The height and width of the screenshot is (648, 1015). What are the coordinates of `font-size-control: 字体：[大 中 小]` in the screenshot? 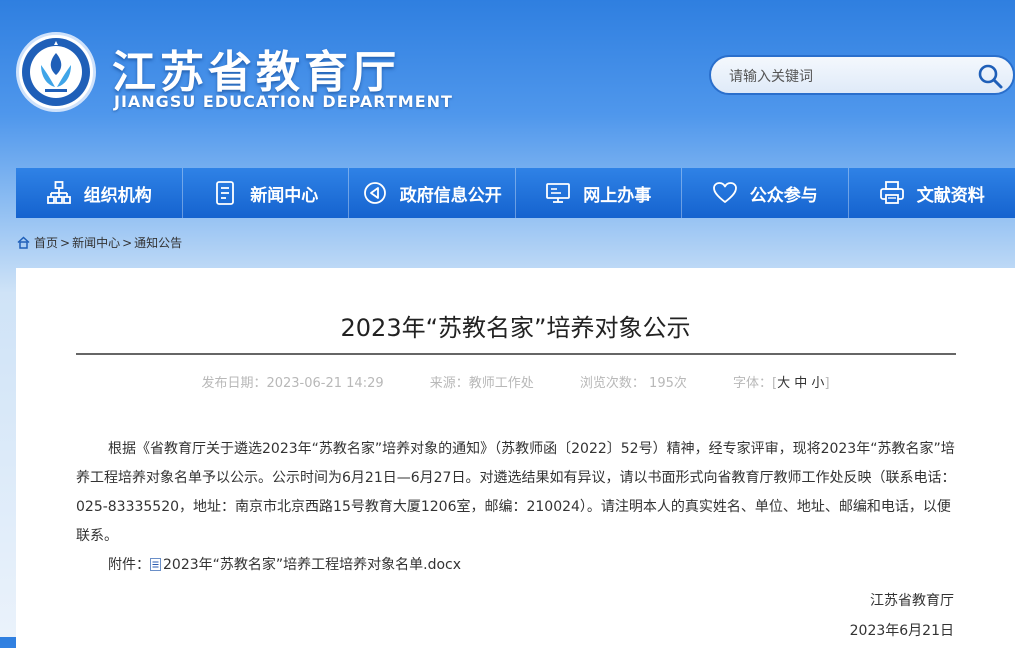 It's located at (781, 383).